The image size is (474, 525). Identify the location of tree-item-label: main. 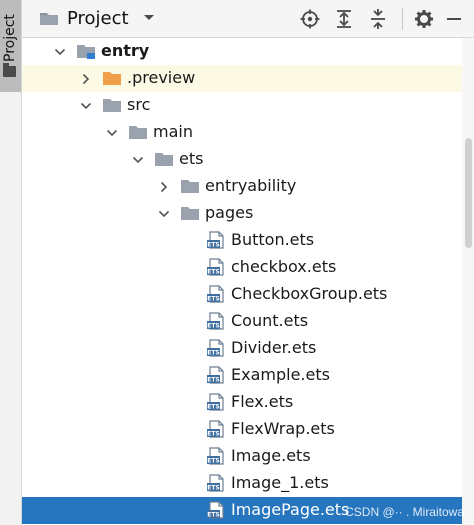
(173, 131).